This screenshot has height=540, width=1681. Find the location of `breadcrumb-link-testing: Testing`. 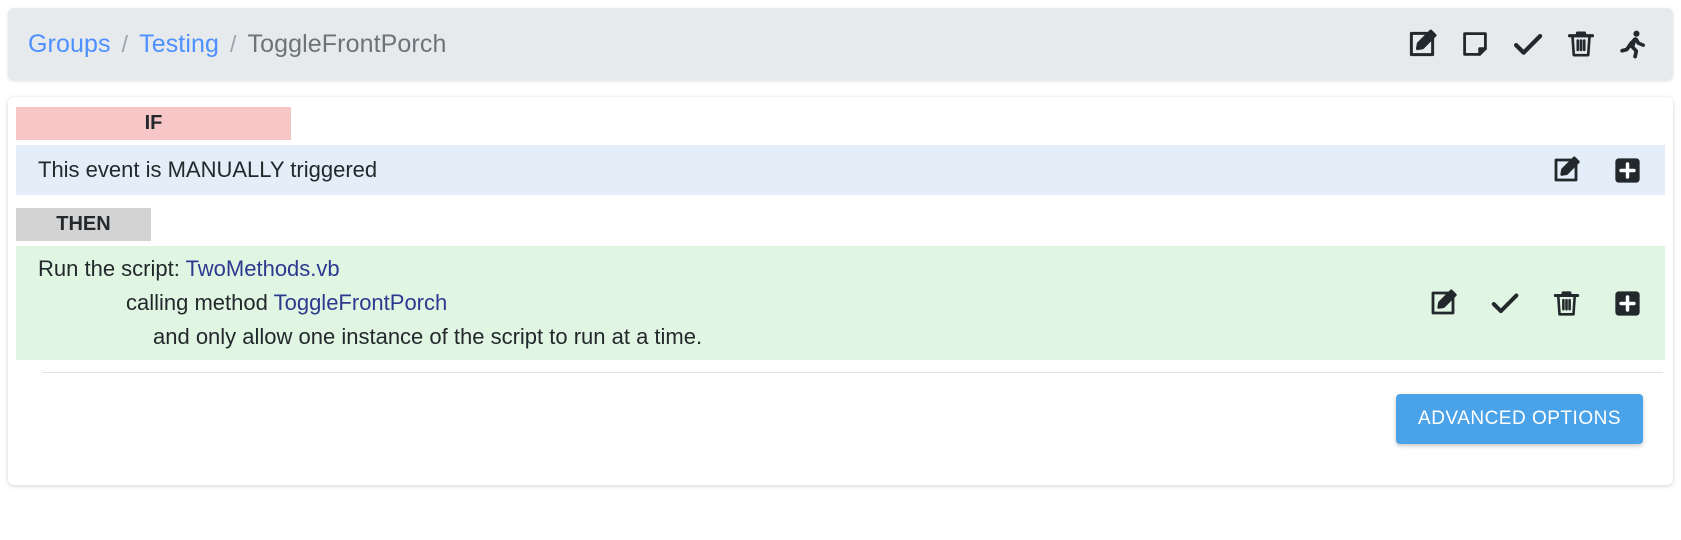

breadcrumb-link-testing: Testing is located at coordinates (179, 44).